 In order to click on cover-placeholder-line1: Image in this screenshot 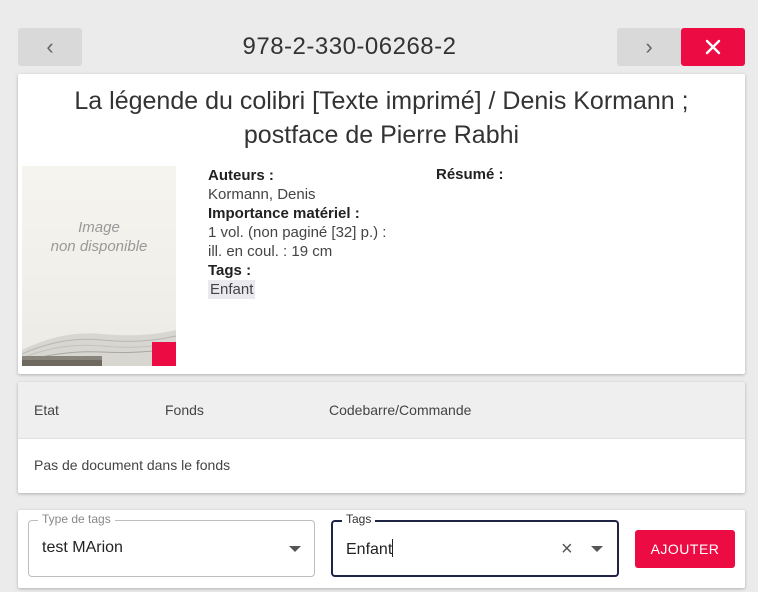, I will do `click(99, 227)`.